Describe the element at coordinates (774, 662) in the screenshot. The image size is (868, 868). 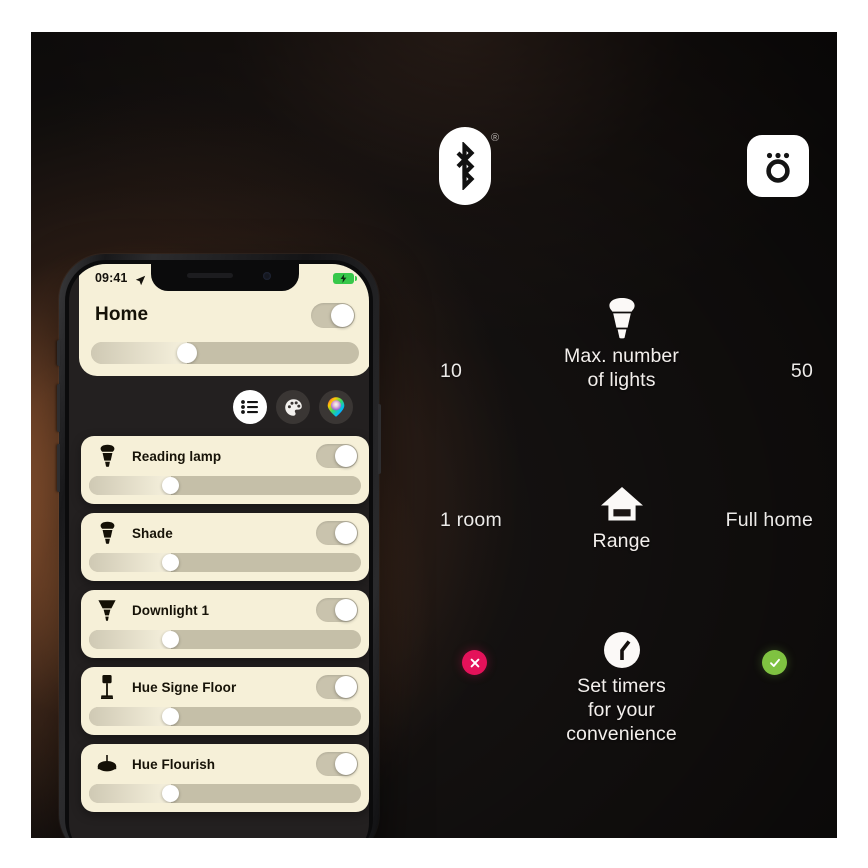
I see `check-icon` at that location.